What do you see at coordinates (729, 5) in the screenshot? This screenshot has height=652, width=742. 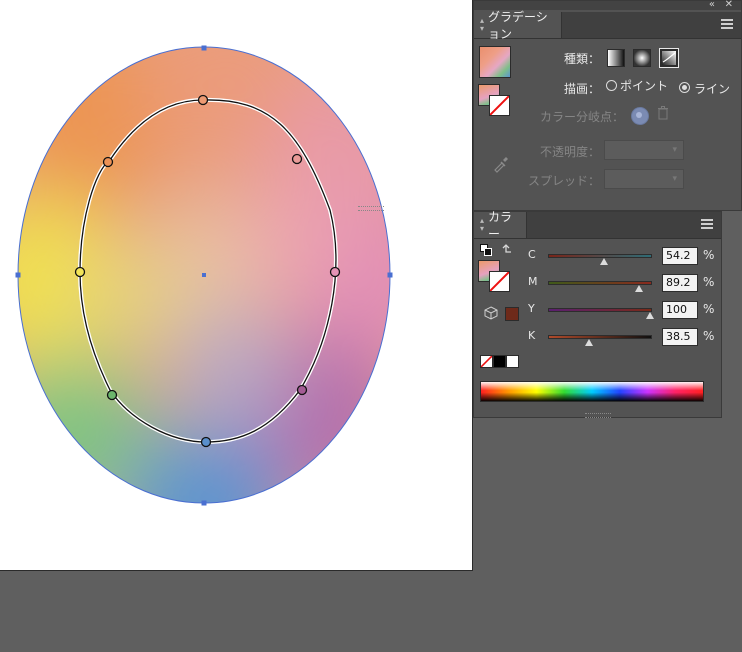 I see `close-icon: ✕` at bounding box center [729, 5].